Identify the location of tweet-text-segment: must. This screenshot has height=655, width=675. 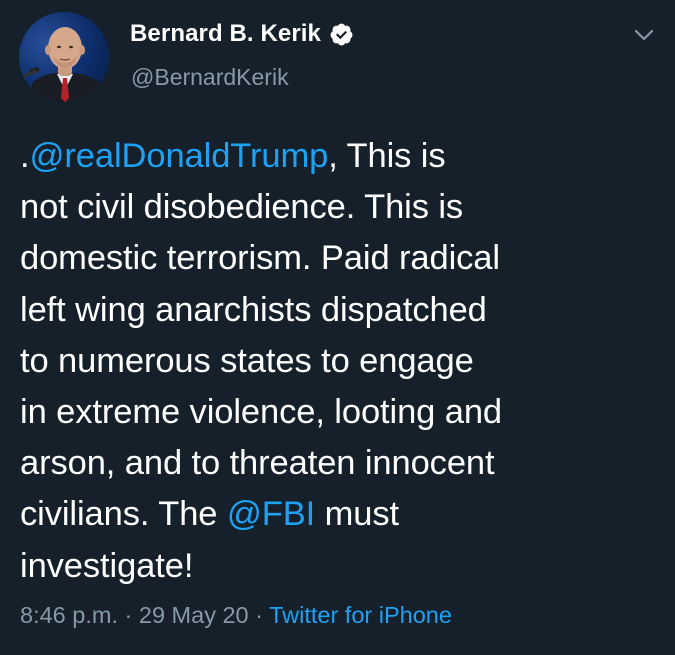
(357, 514).